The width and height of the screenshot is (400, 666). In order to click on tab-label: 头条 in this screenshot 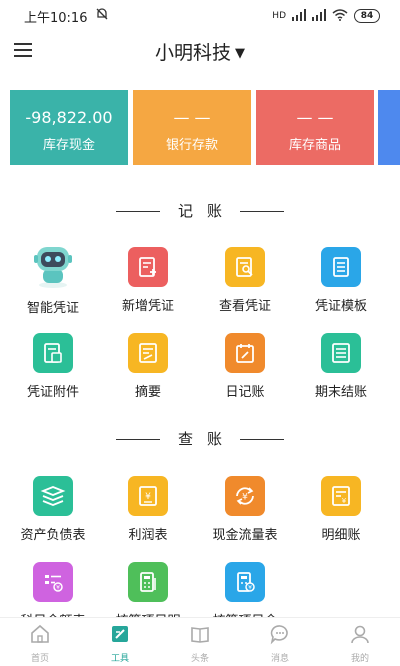, I will do `click(199, 659)`.